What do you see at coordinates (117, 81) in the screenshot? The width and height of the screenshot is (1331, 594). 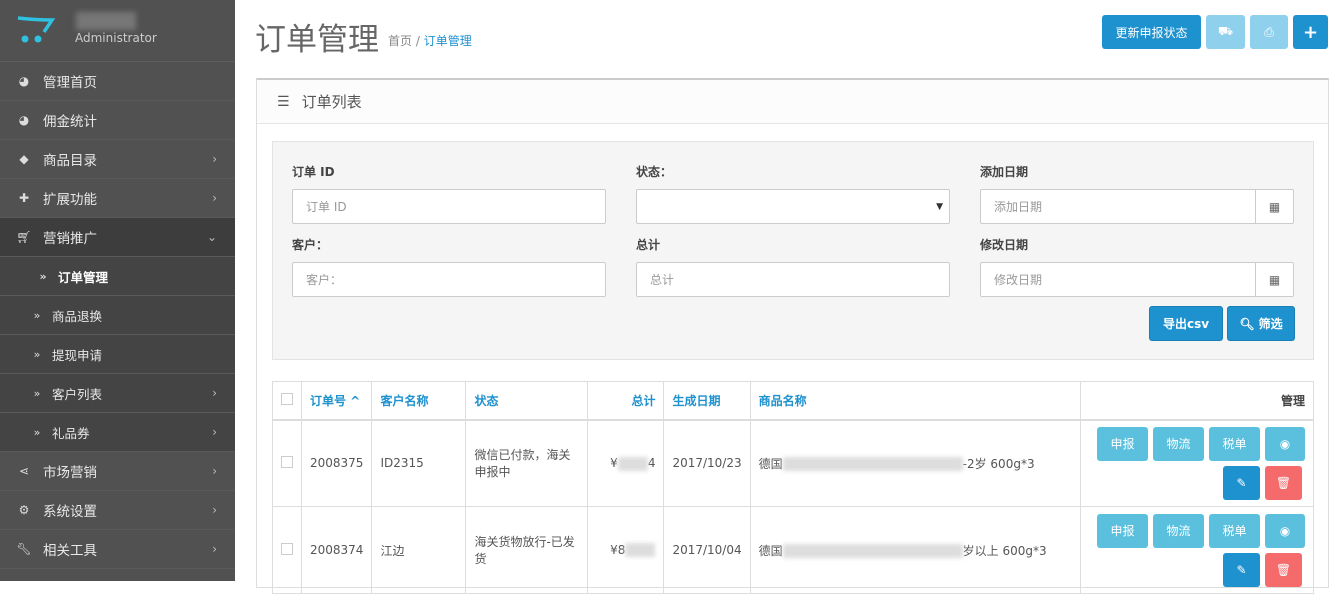 I see `nav-dashboard: ◕ 管理首页` at bounding box center [117, 81].